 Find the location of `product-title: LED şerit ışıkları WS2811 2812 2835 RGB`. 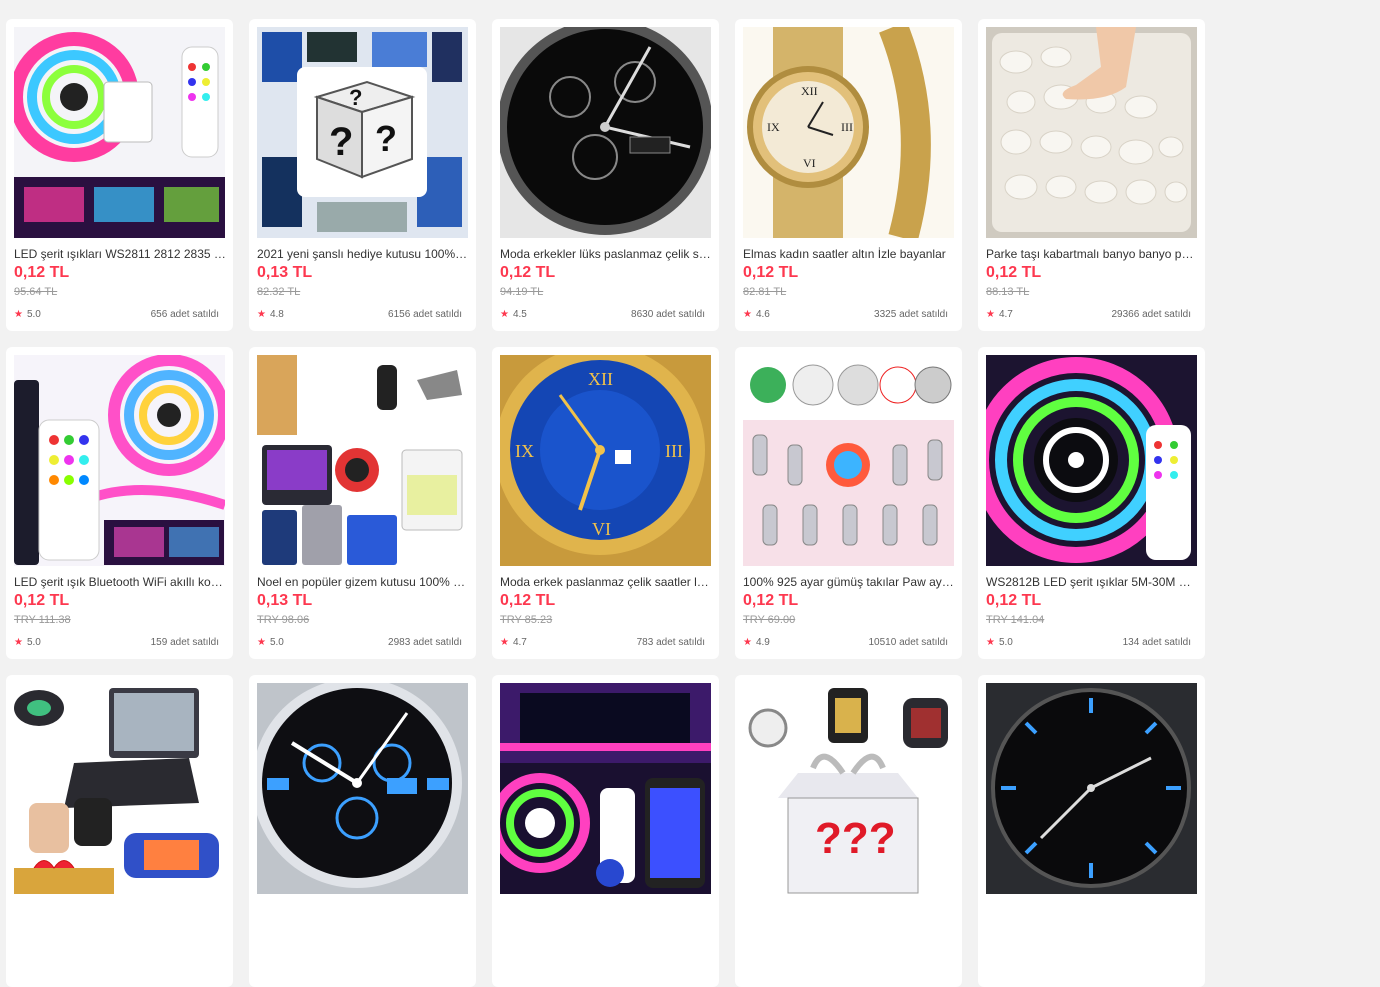

product-title: LED şerit ışıkları WS2811 2812 2835 RGB is located at coordinates (120, 254).